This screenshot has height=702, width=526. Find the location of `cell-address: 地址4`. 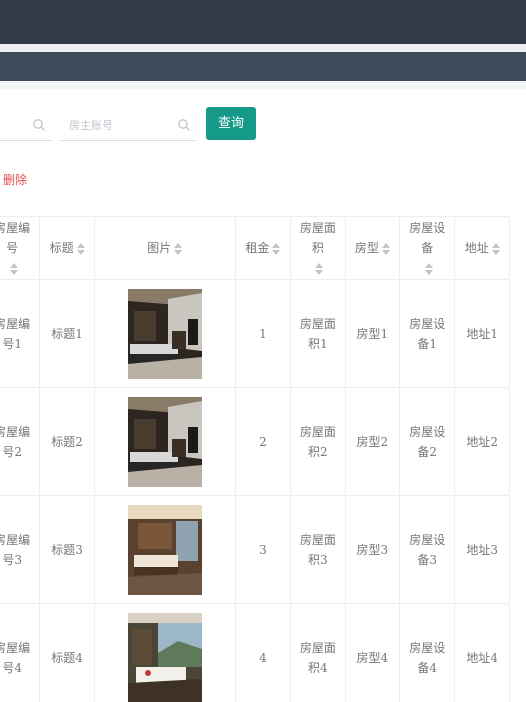

cell-address: 地址4 is located at coordinates (482, 652).